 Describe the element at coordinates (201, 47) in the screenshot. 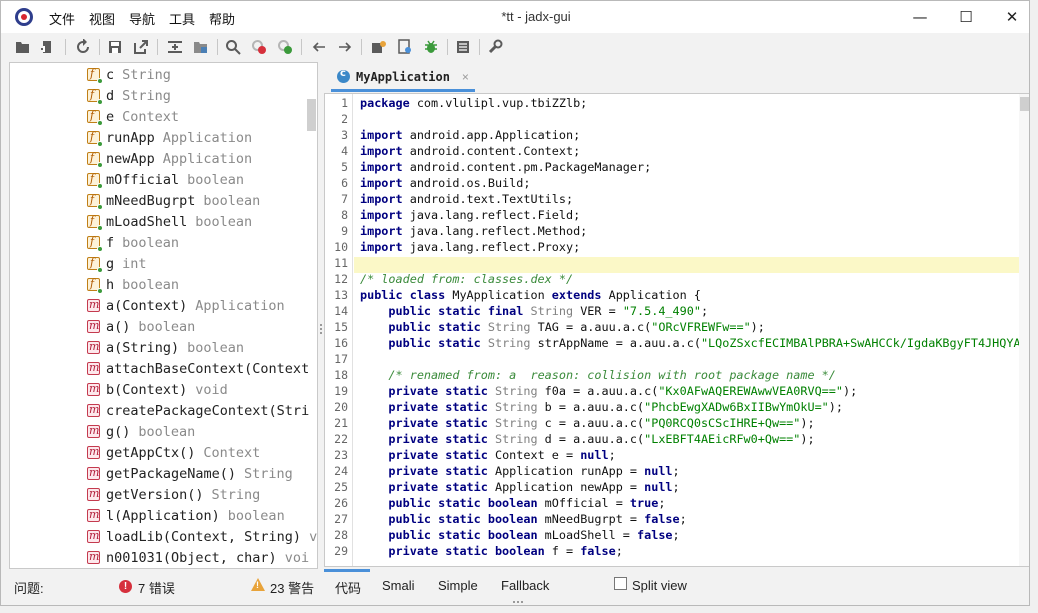

I see `packages-icon` at that location.